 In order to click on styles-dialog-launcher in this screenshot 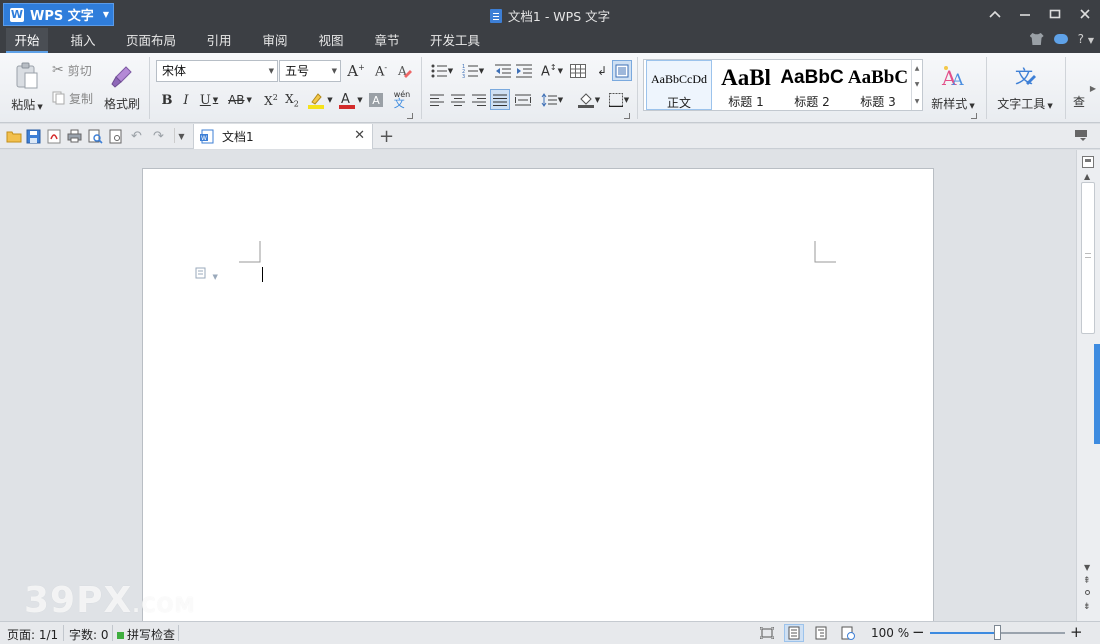, I will do `click(974, 116)`.